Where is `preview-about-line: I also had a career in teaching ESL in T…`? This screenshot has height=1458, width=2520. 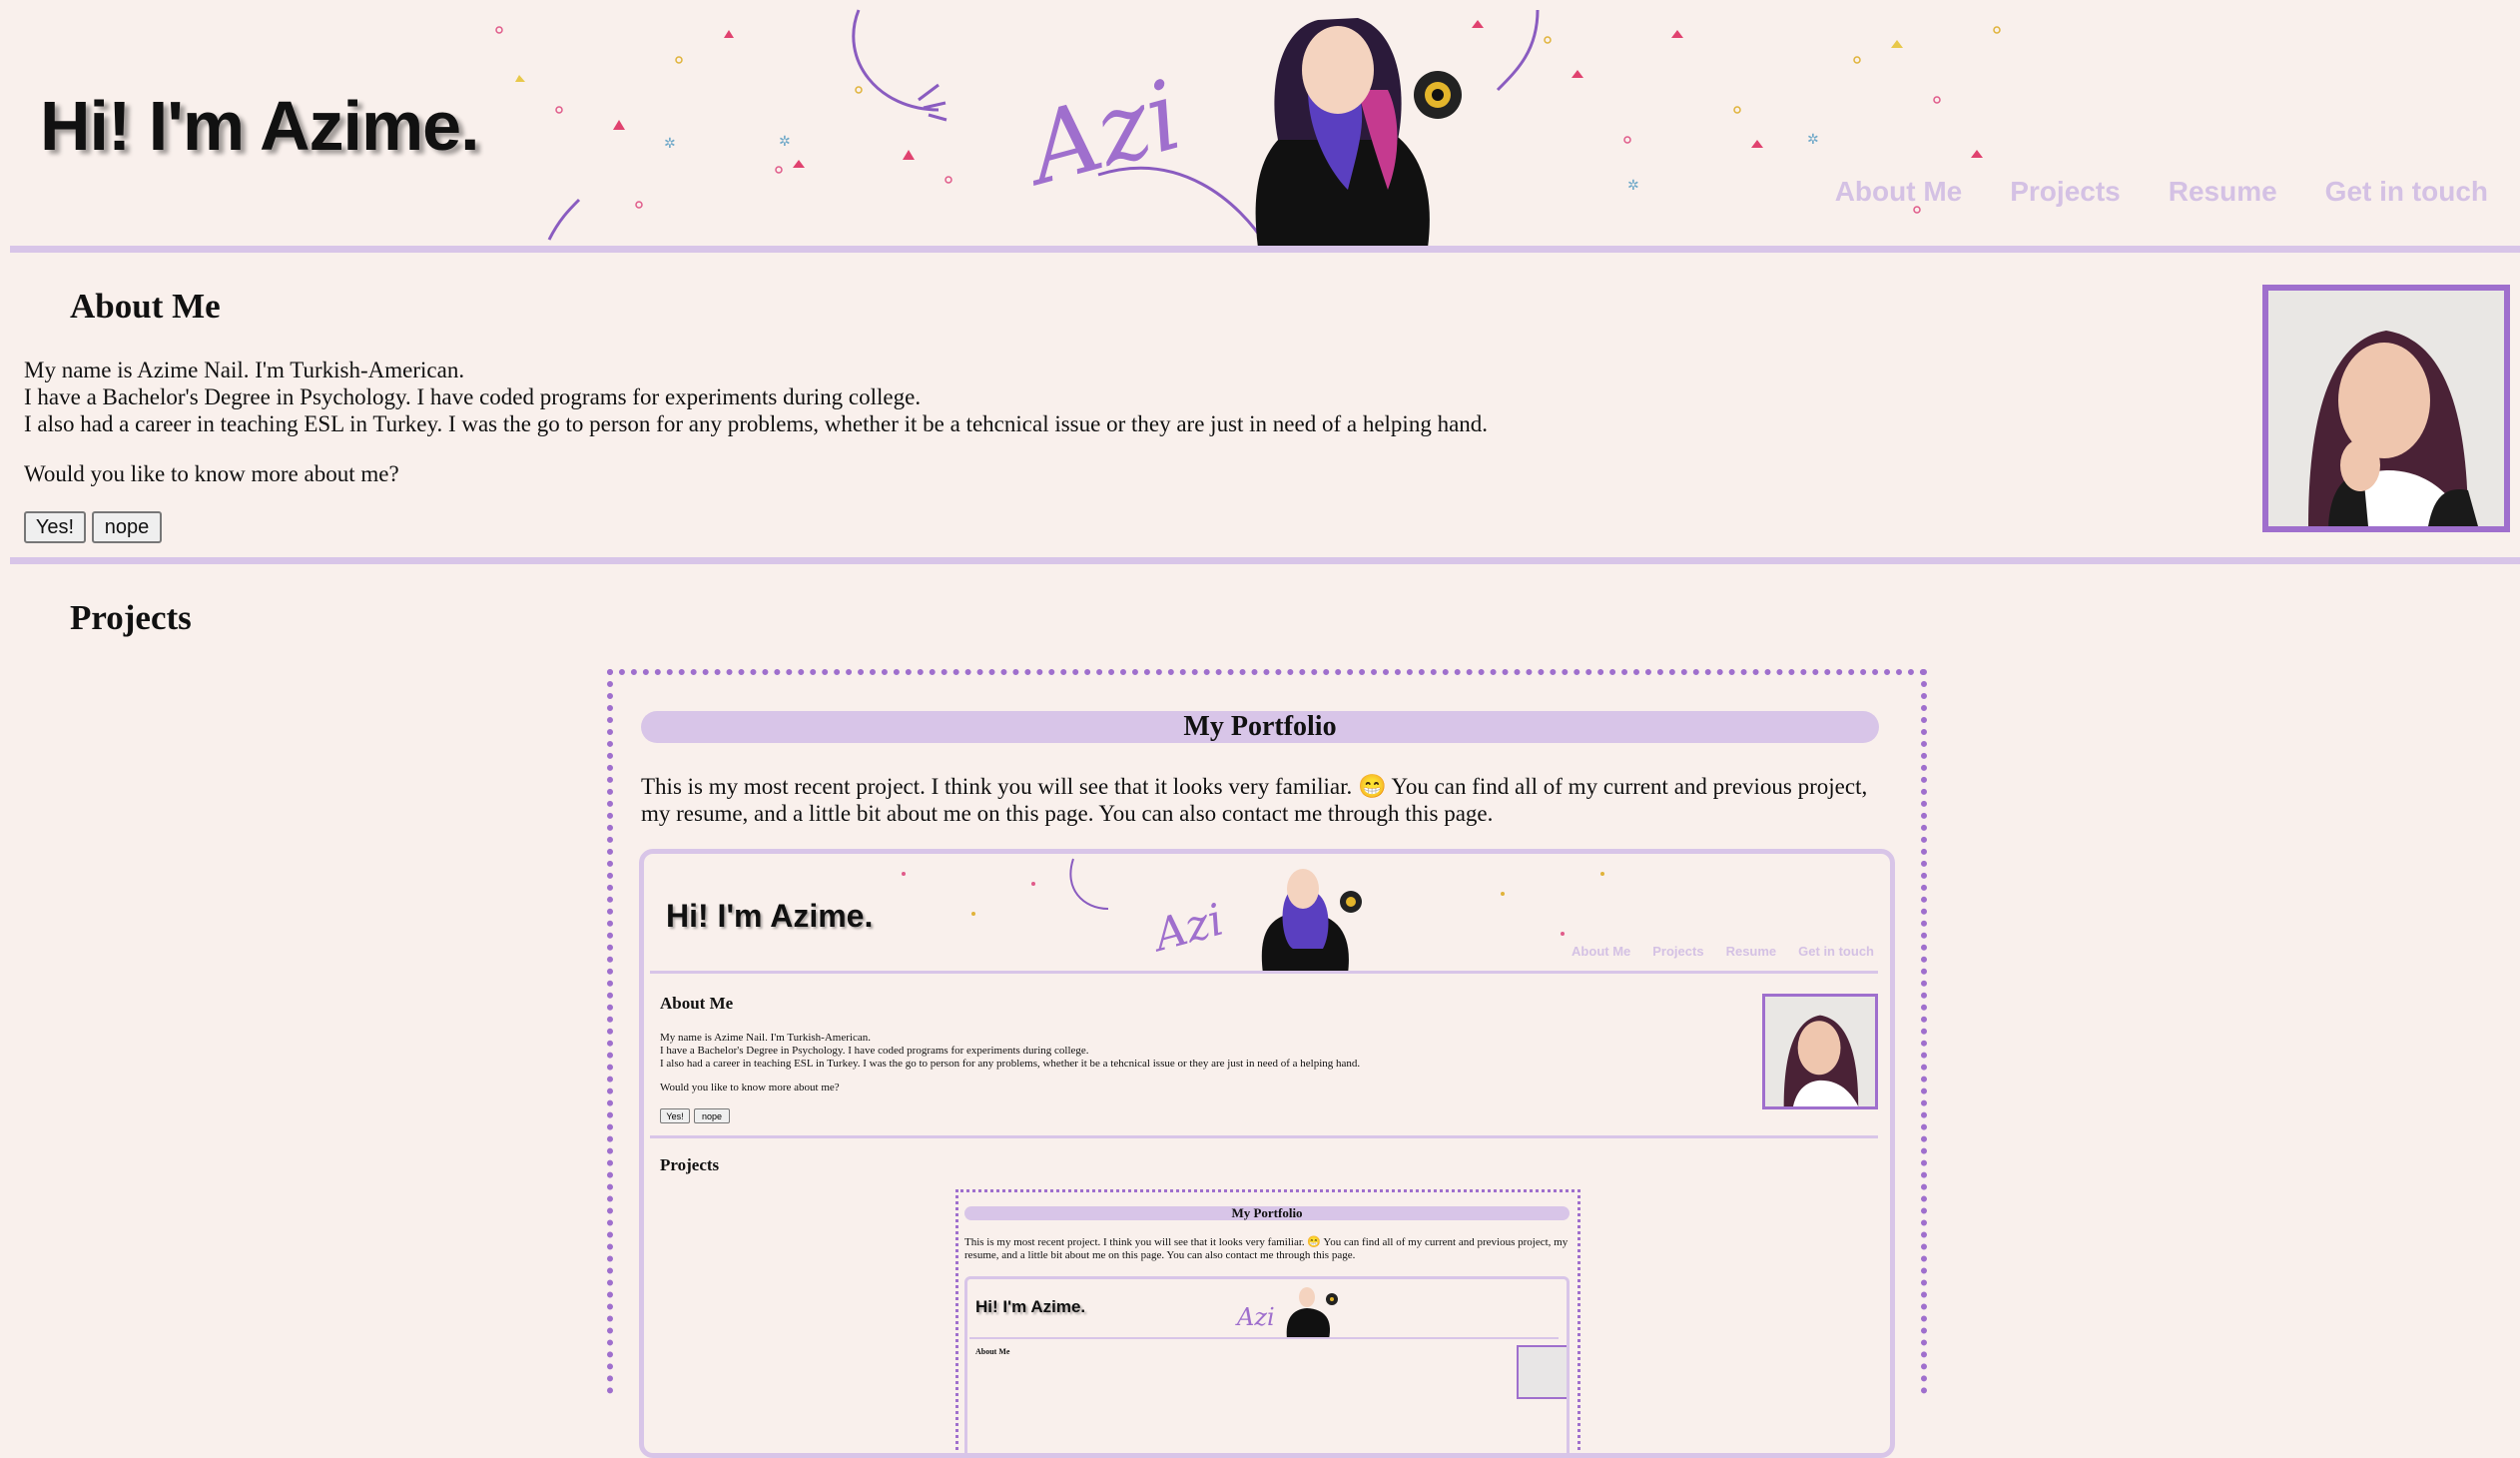 preview-about-line: I also had a career in teaching ESL in T… is located at coordinates (1010, 1064).